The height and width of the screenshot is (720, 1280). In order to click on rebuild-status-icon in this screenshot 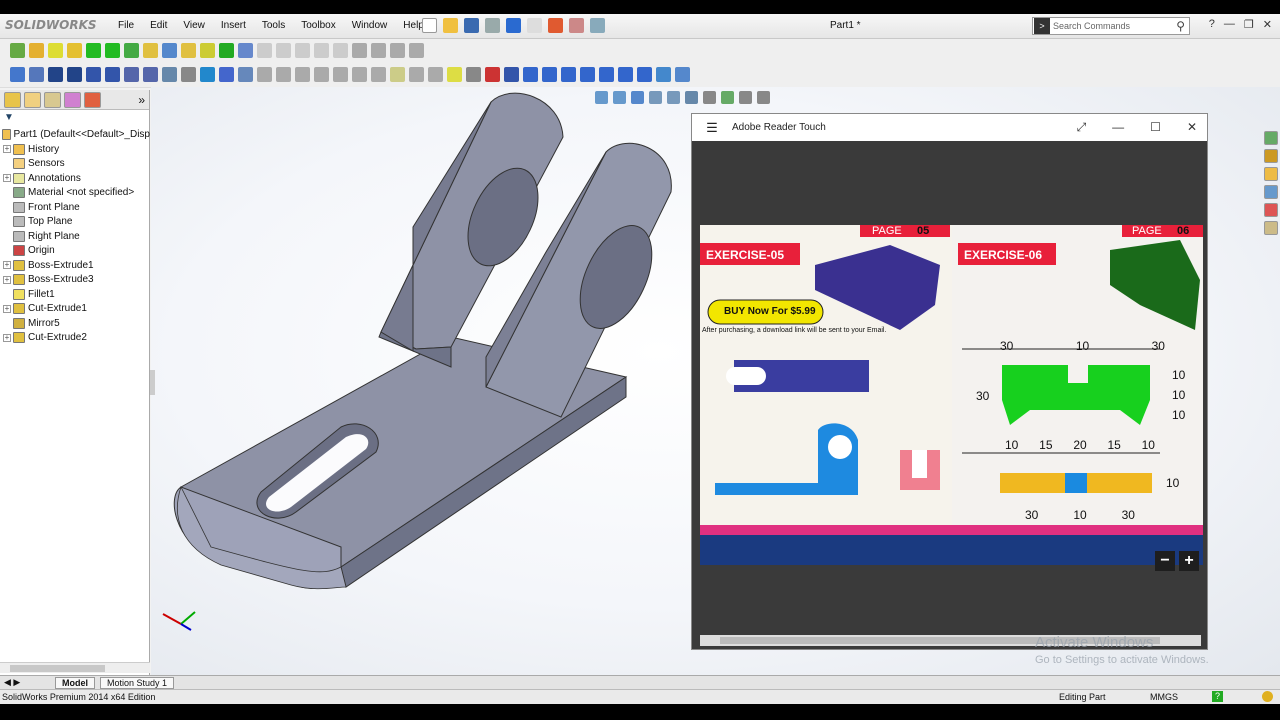, I will do `click(1267, 696)`.